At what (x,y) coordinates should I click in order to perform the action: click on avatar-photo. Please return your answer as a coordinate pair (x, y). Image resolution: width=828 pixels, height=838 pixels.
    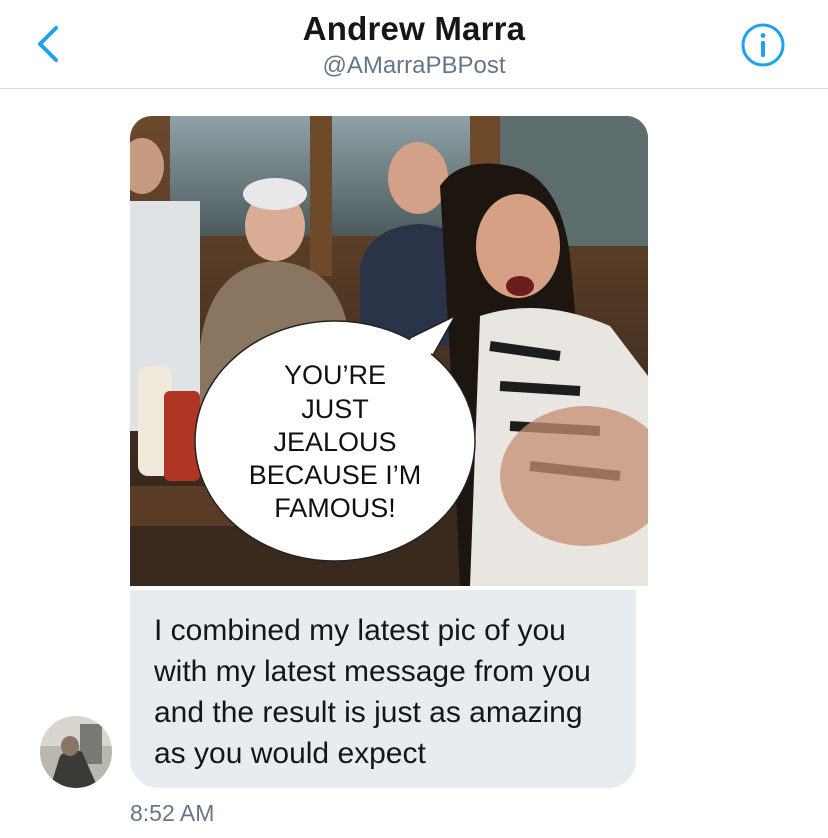
    Looking at the image, I should click on (76, 752).